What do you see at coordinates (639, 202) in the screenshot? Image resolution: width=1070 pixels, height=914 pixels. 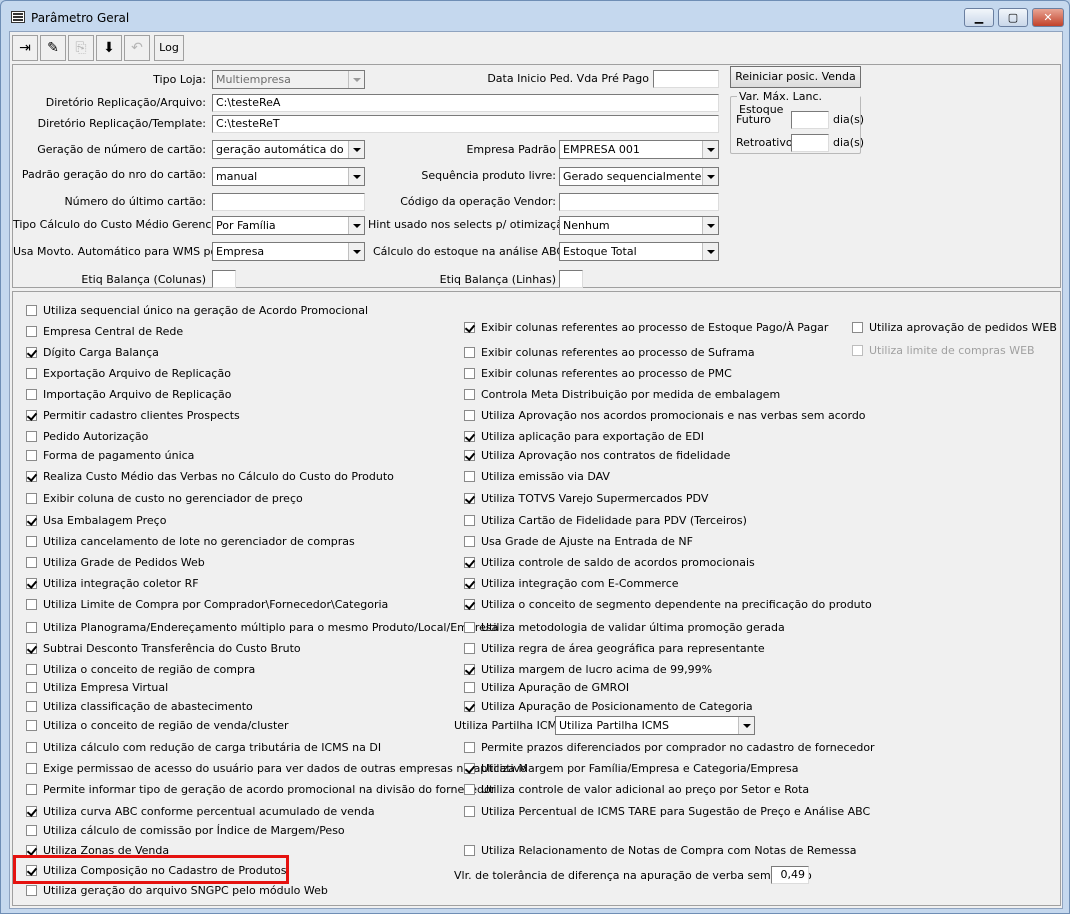 I see `codigo-operacao-input` at bounding box center [639, 202].